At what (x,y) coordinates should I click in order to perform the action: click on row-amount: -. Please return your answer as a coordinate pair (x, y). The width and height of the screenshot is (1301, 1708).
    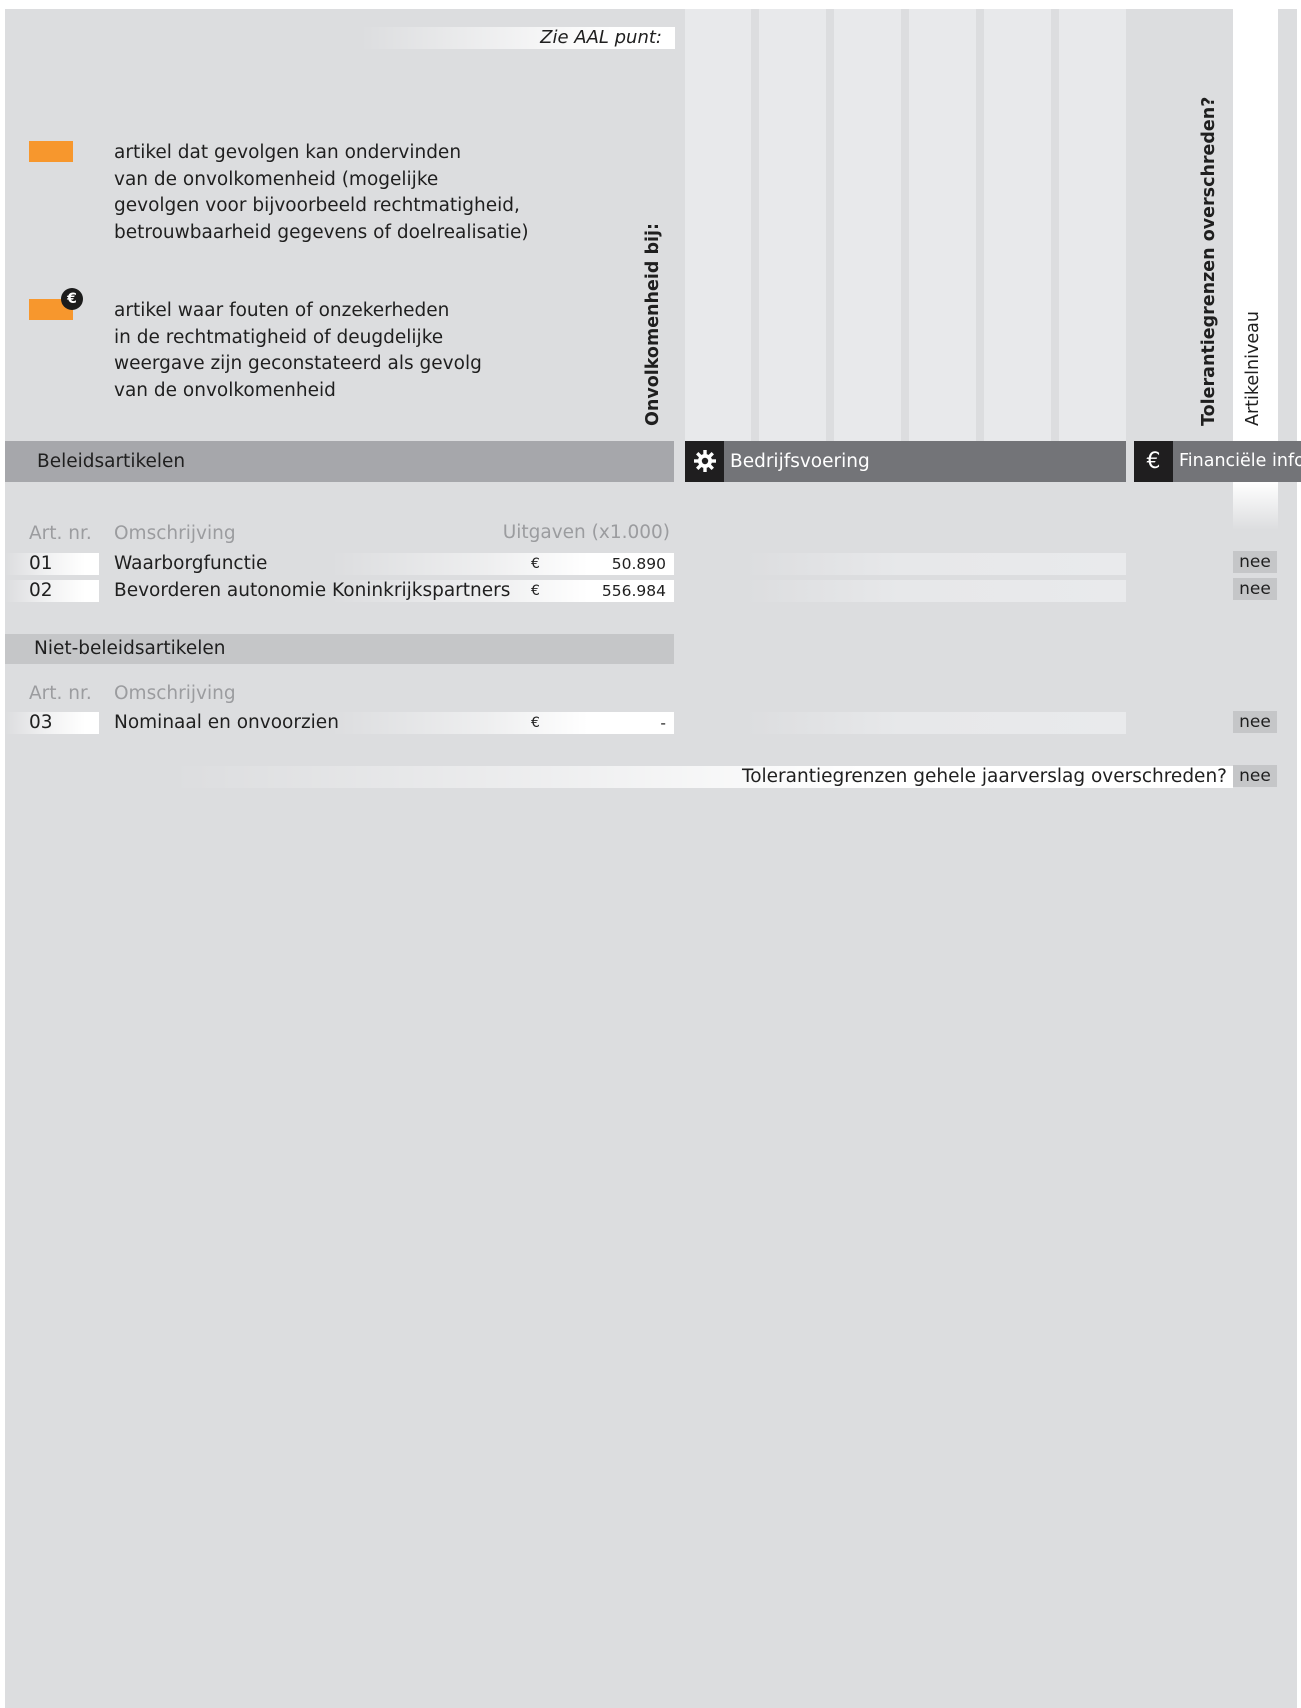
    Looking at the image, I should click on (663, 723).